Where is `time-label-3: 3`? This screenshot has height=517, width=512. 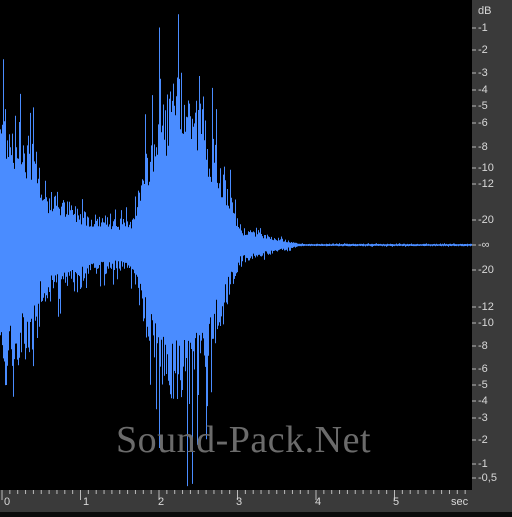
time-label-3: 3 is located at coordinates (239, 502).